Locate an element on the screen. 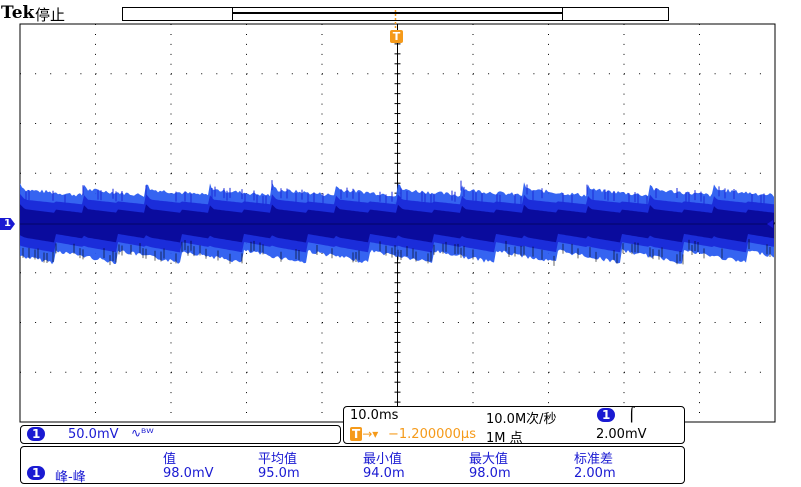 Image resolution: width=801 pixels, height=487 pixels. sample-rate: 10.0M次/秒 is located at coordinates (521, 419).